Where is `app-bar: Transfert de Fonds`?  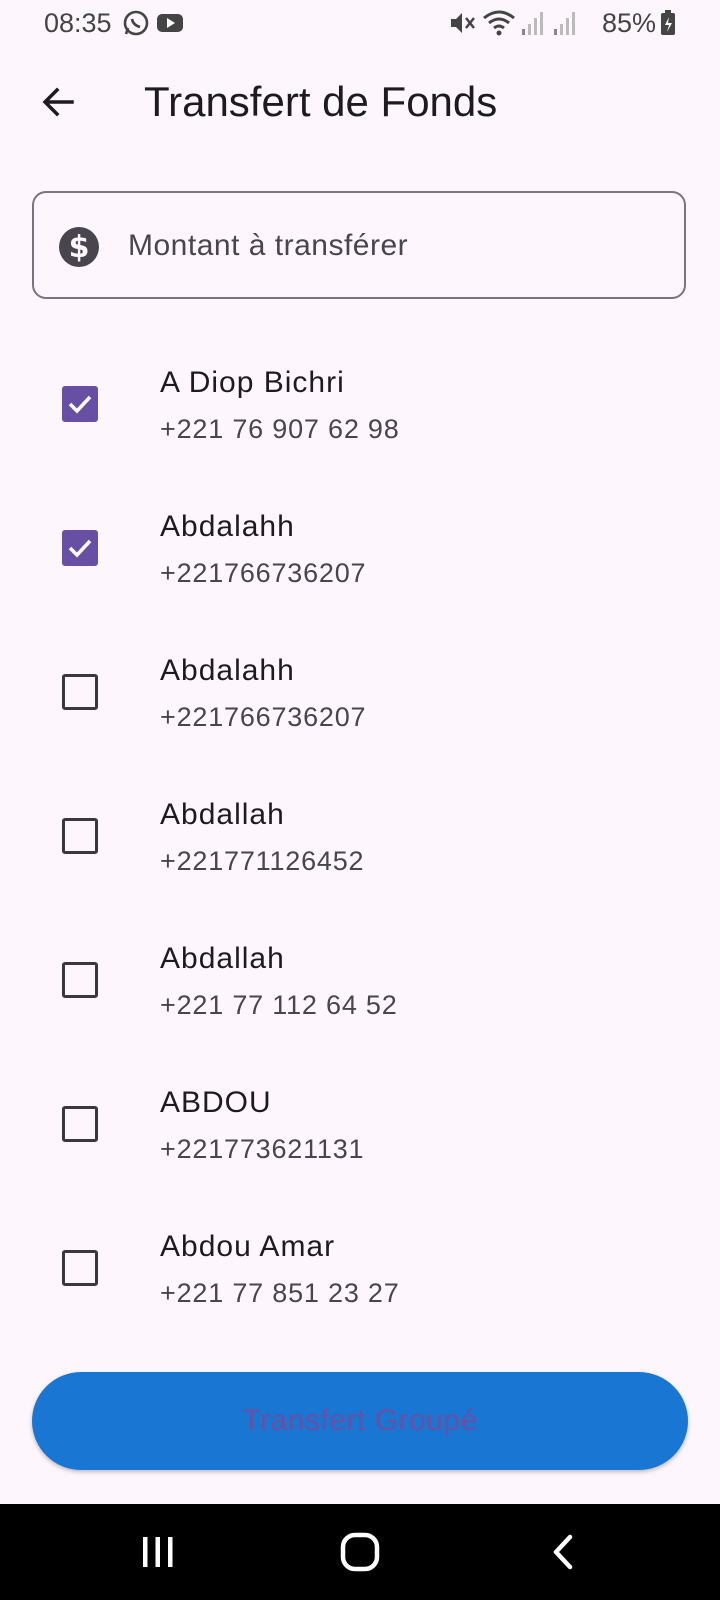 app-bar: Transfert de Fonds is located at coordinates (360, 105).